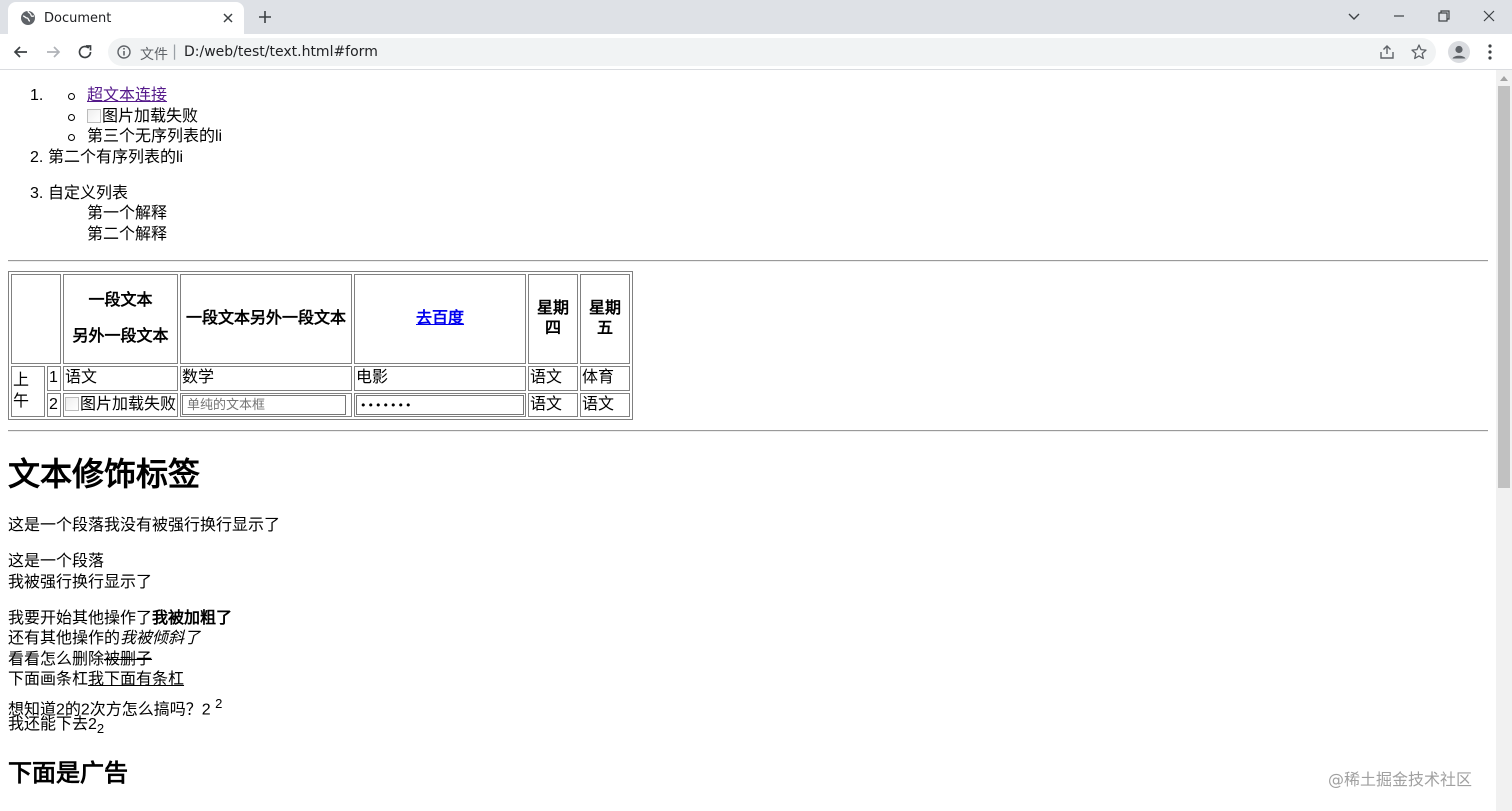 This screenshot has height=811, width=1512. Describe the element at coordinates (48, 679) in the screenshot. I see `underline-prefix: 下面画条杠` at that location.